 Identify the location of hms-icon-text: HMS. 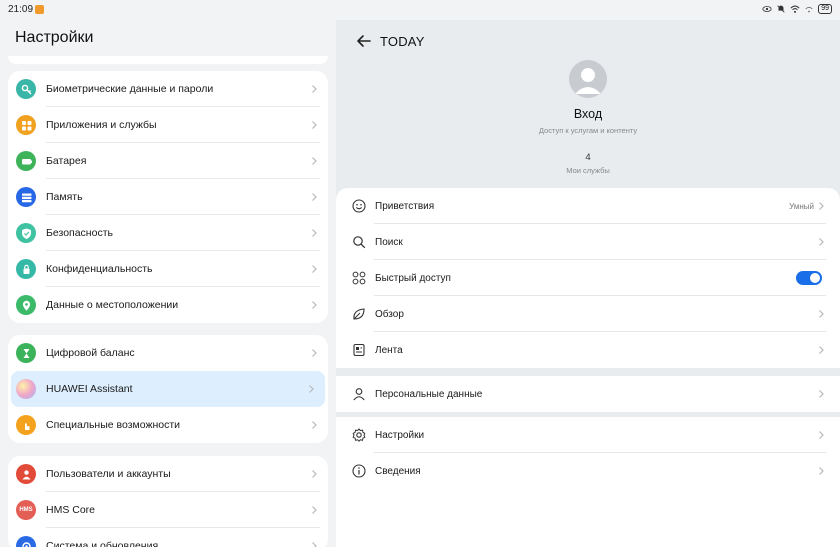
(26, 510).